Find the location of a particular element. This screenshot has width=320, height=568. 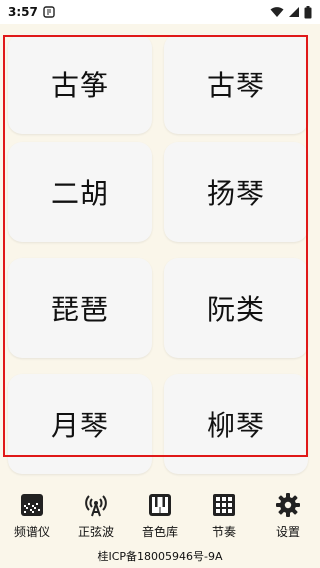

nav-label: 频谱仪 is located at coordinates (31, 532).